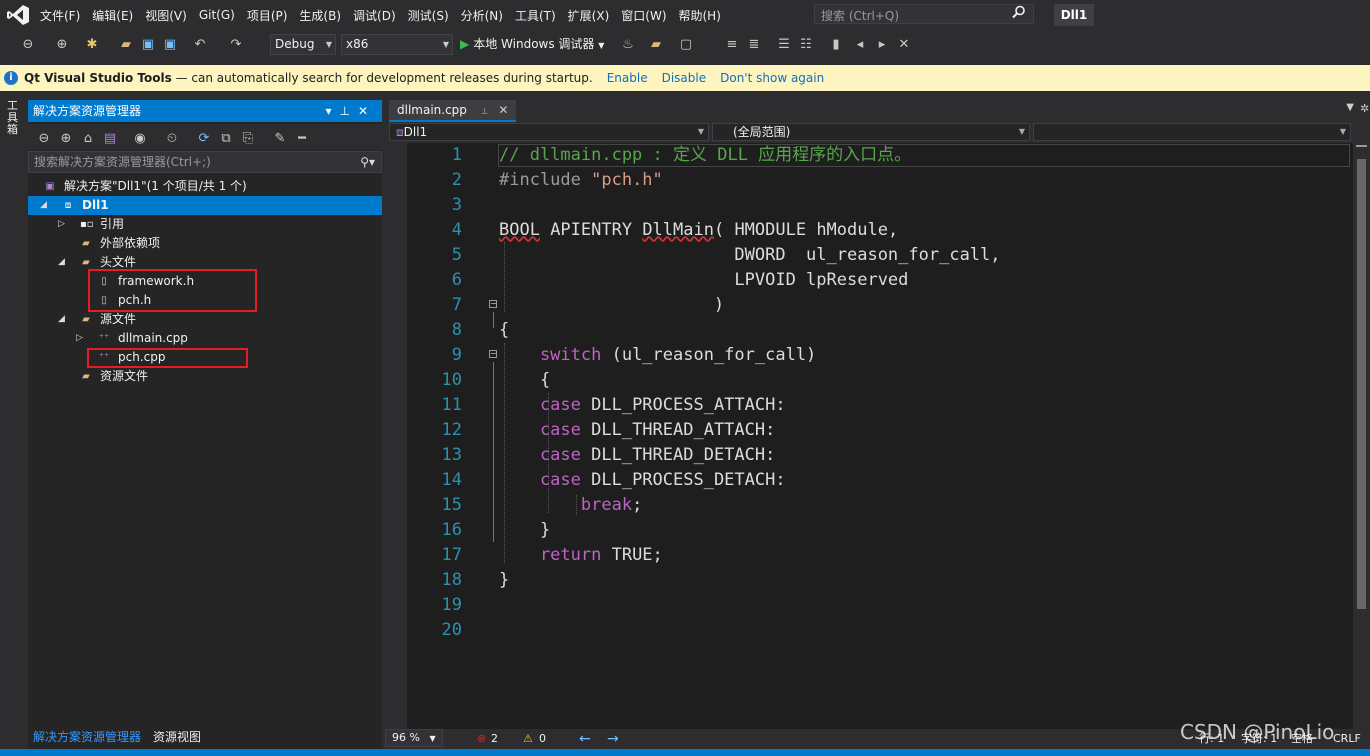  What do you see at coordinates (414, 738) in the screenshot?
I see `zoom-select: 96 % ▼` at bounding box center [414, 738].